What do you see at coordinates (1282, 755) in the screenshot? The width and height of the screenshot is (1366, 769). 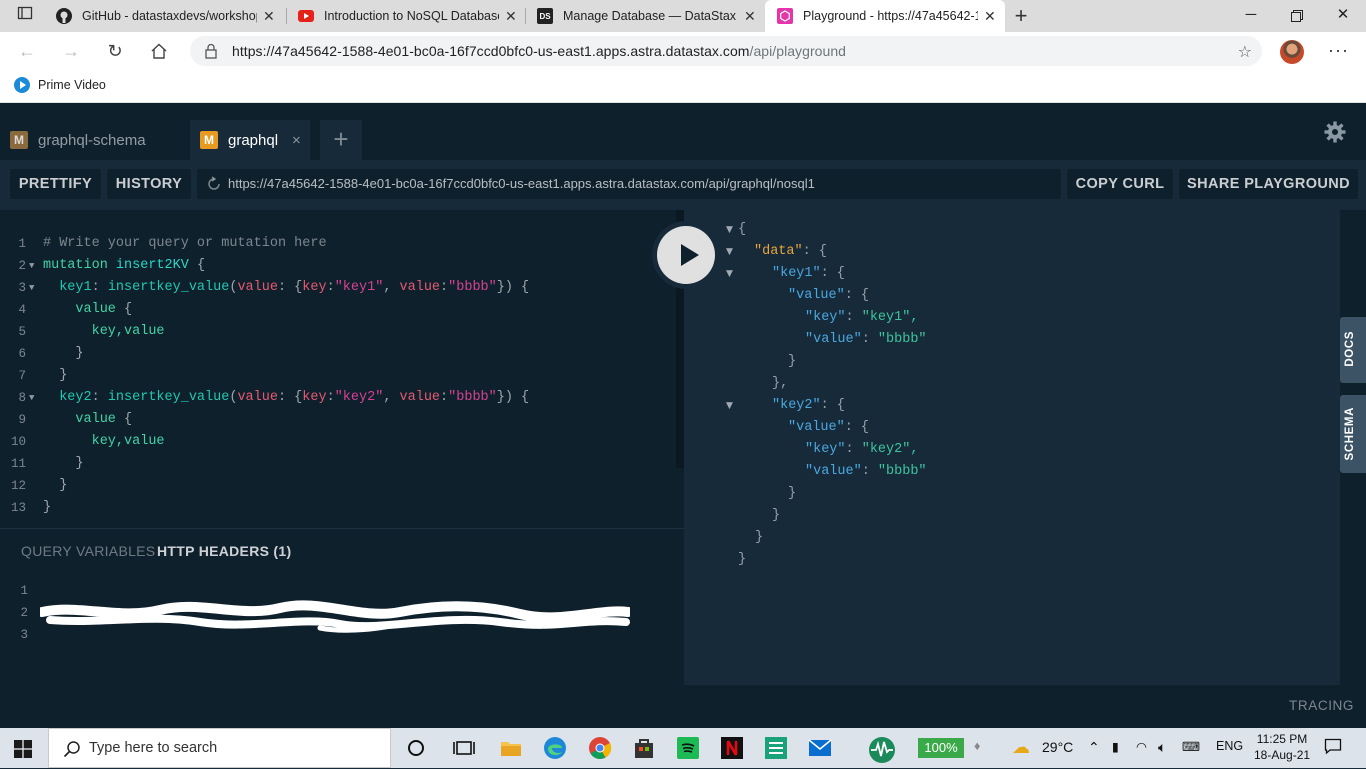 I see `clock-date: 18-Aug-21` at bounding box center [1282, 755].